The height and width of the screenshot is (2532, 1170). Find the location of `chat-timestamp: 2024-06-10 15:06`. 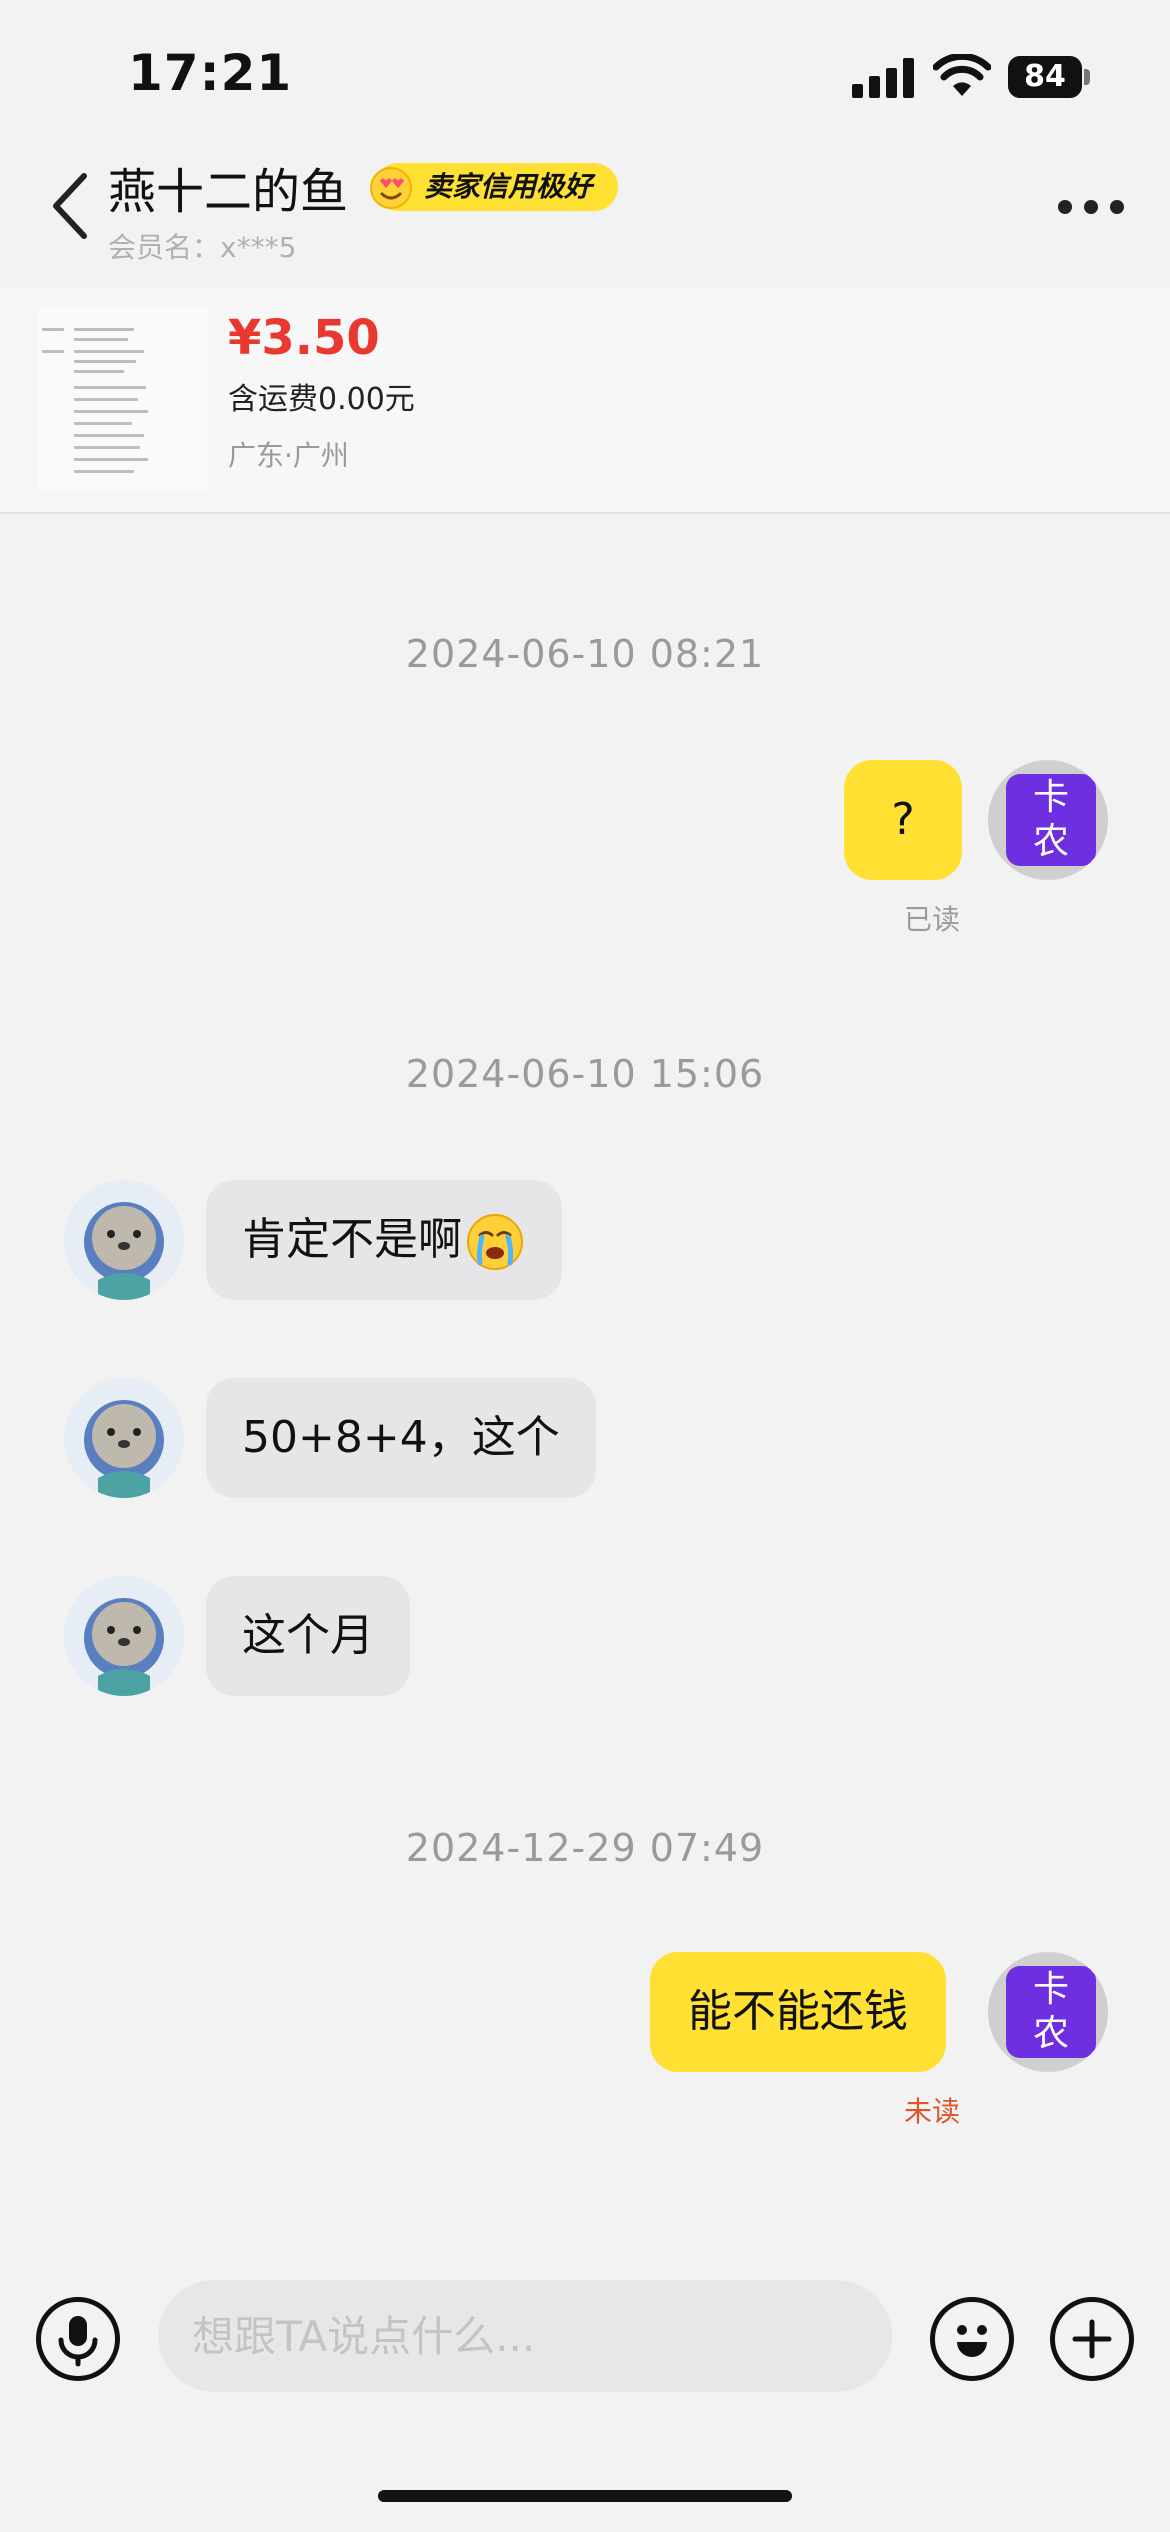

chat-timestamp: 2024-06-10 15:06 is located at coordinates (585, 1074).